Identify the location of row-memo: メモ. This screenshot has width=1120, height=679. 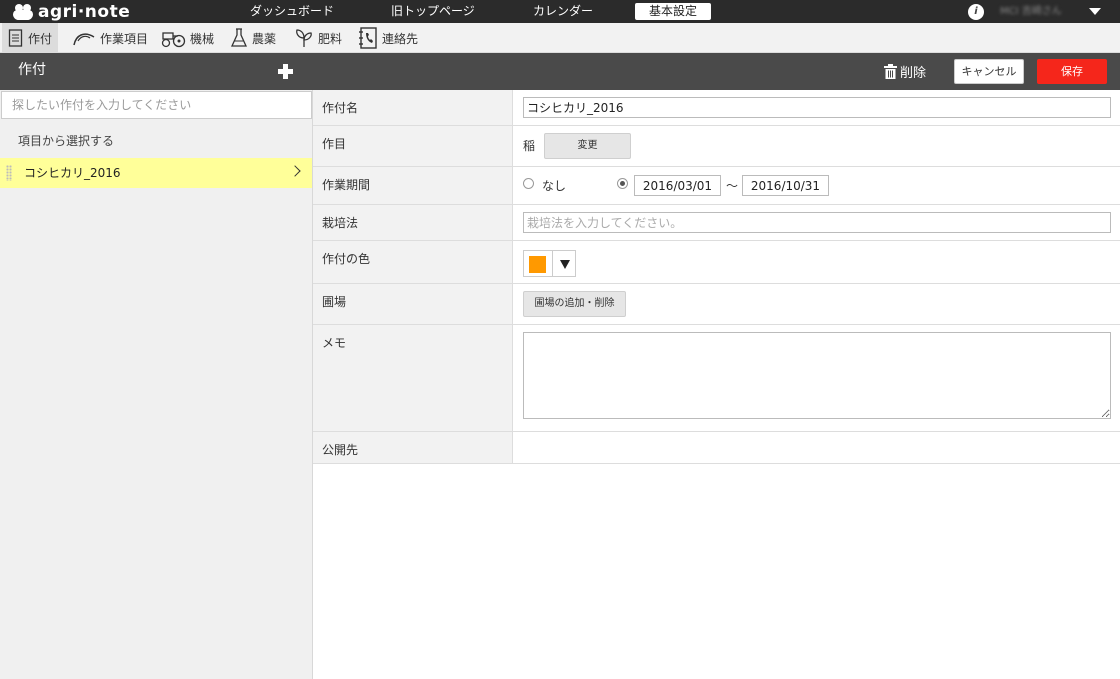
(716, 378).